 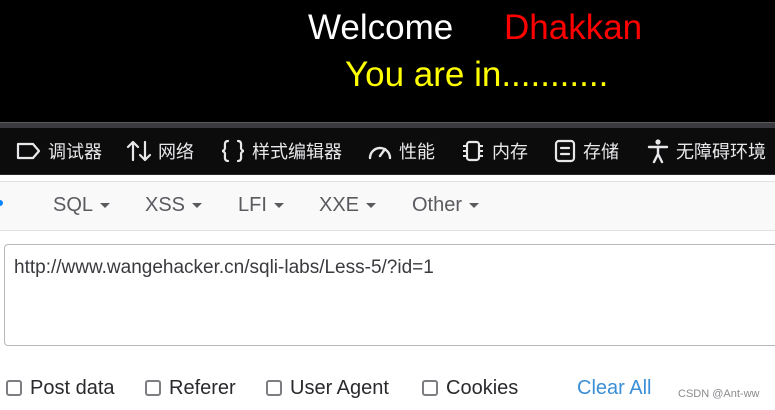 What do you see at coordinates (476, 151) in the screenshot?
I see `memory-chip-icon` at bounding box center [476, 151].